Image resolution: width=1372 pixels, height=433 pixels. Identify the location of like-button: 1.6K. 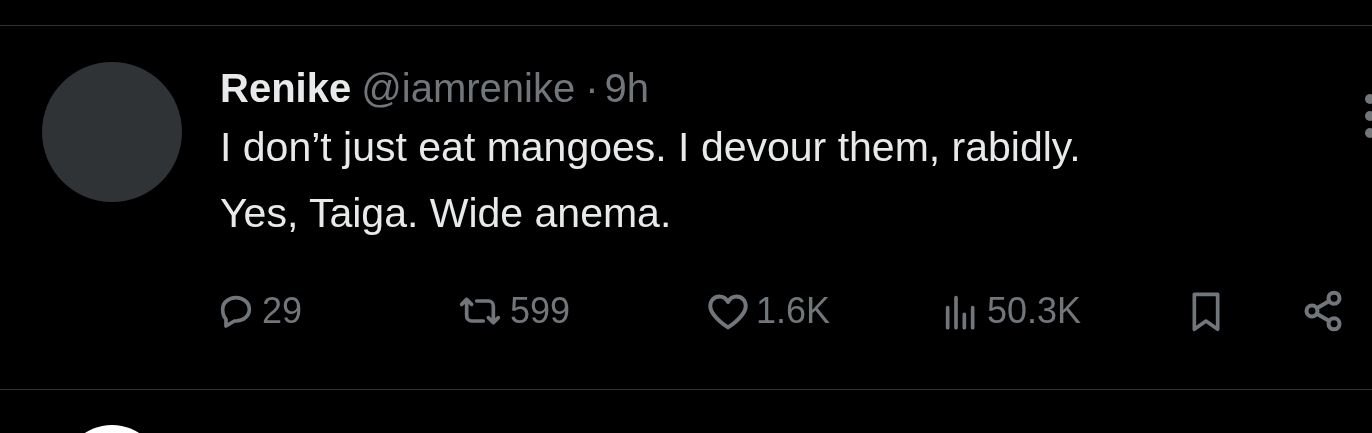
(823, 311).